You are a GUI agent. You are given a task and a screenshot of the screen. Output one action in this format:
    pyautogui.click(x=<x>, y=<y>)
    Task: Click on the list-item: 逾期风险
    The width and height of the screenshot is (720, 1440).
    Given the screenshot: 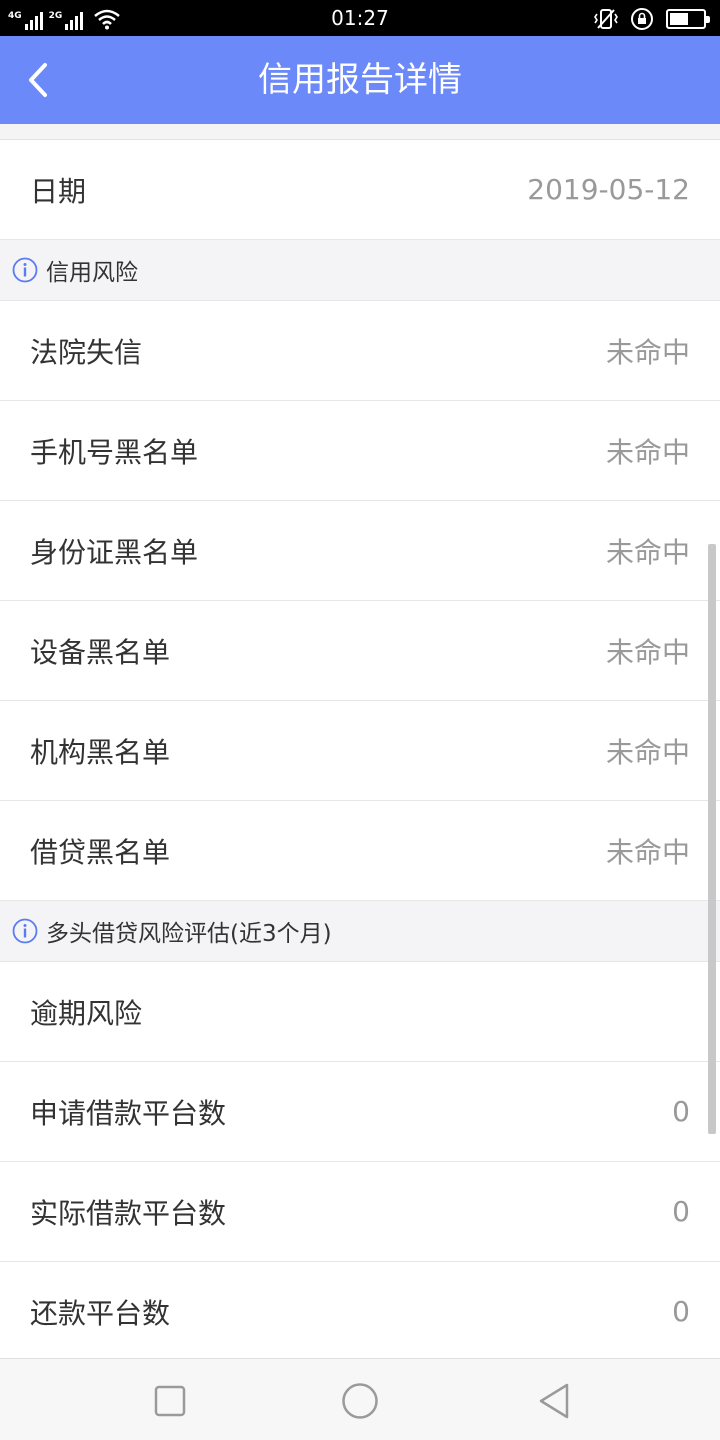 What is the action you would take?
    pyautogui.click(x=360, y=1012)
    